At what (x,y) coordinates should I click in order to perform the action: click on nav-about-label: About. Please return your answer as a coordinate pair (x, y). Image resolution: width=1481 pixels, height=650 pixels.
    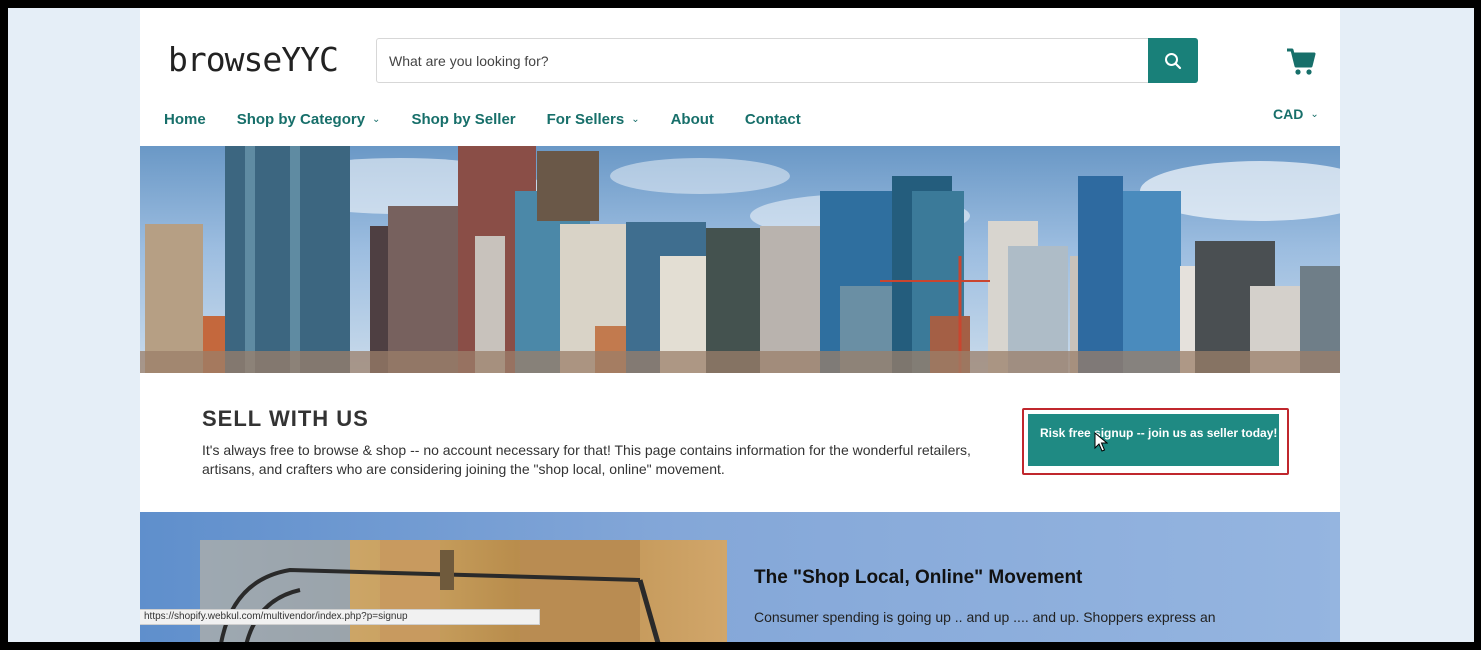
    Looking at the image, I should click on (692, 119).